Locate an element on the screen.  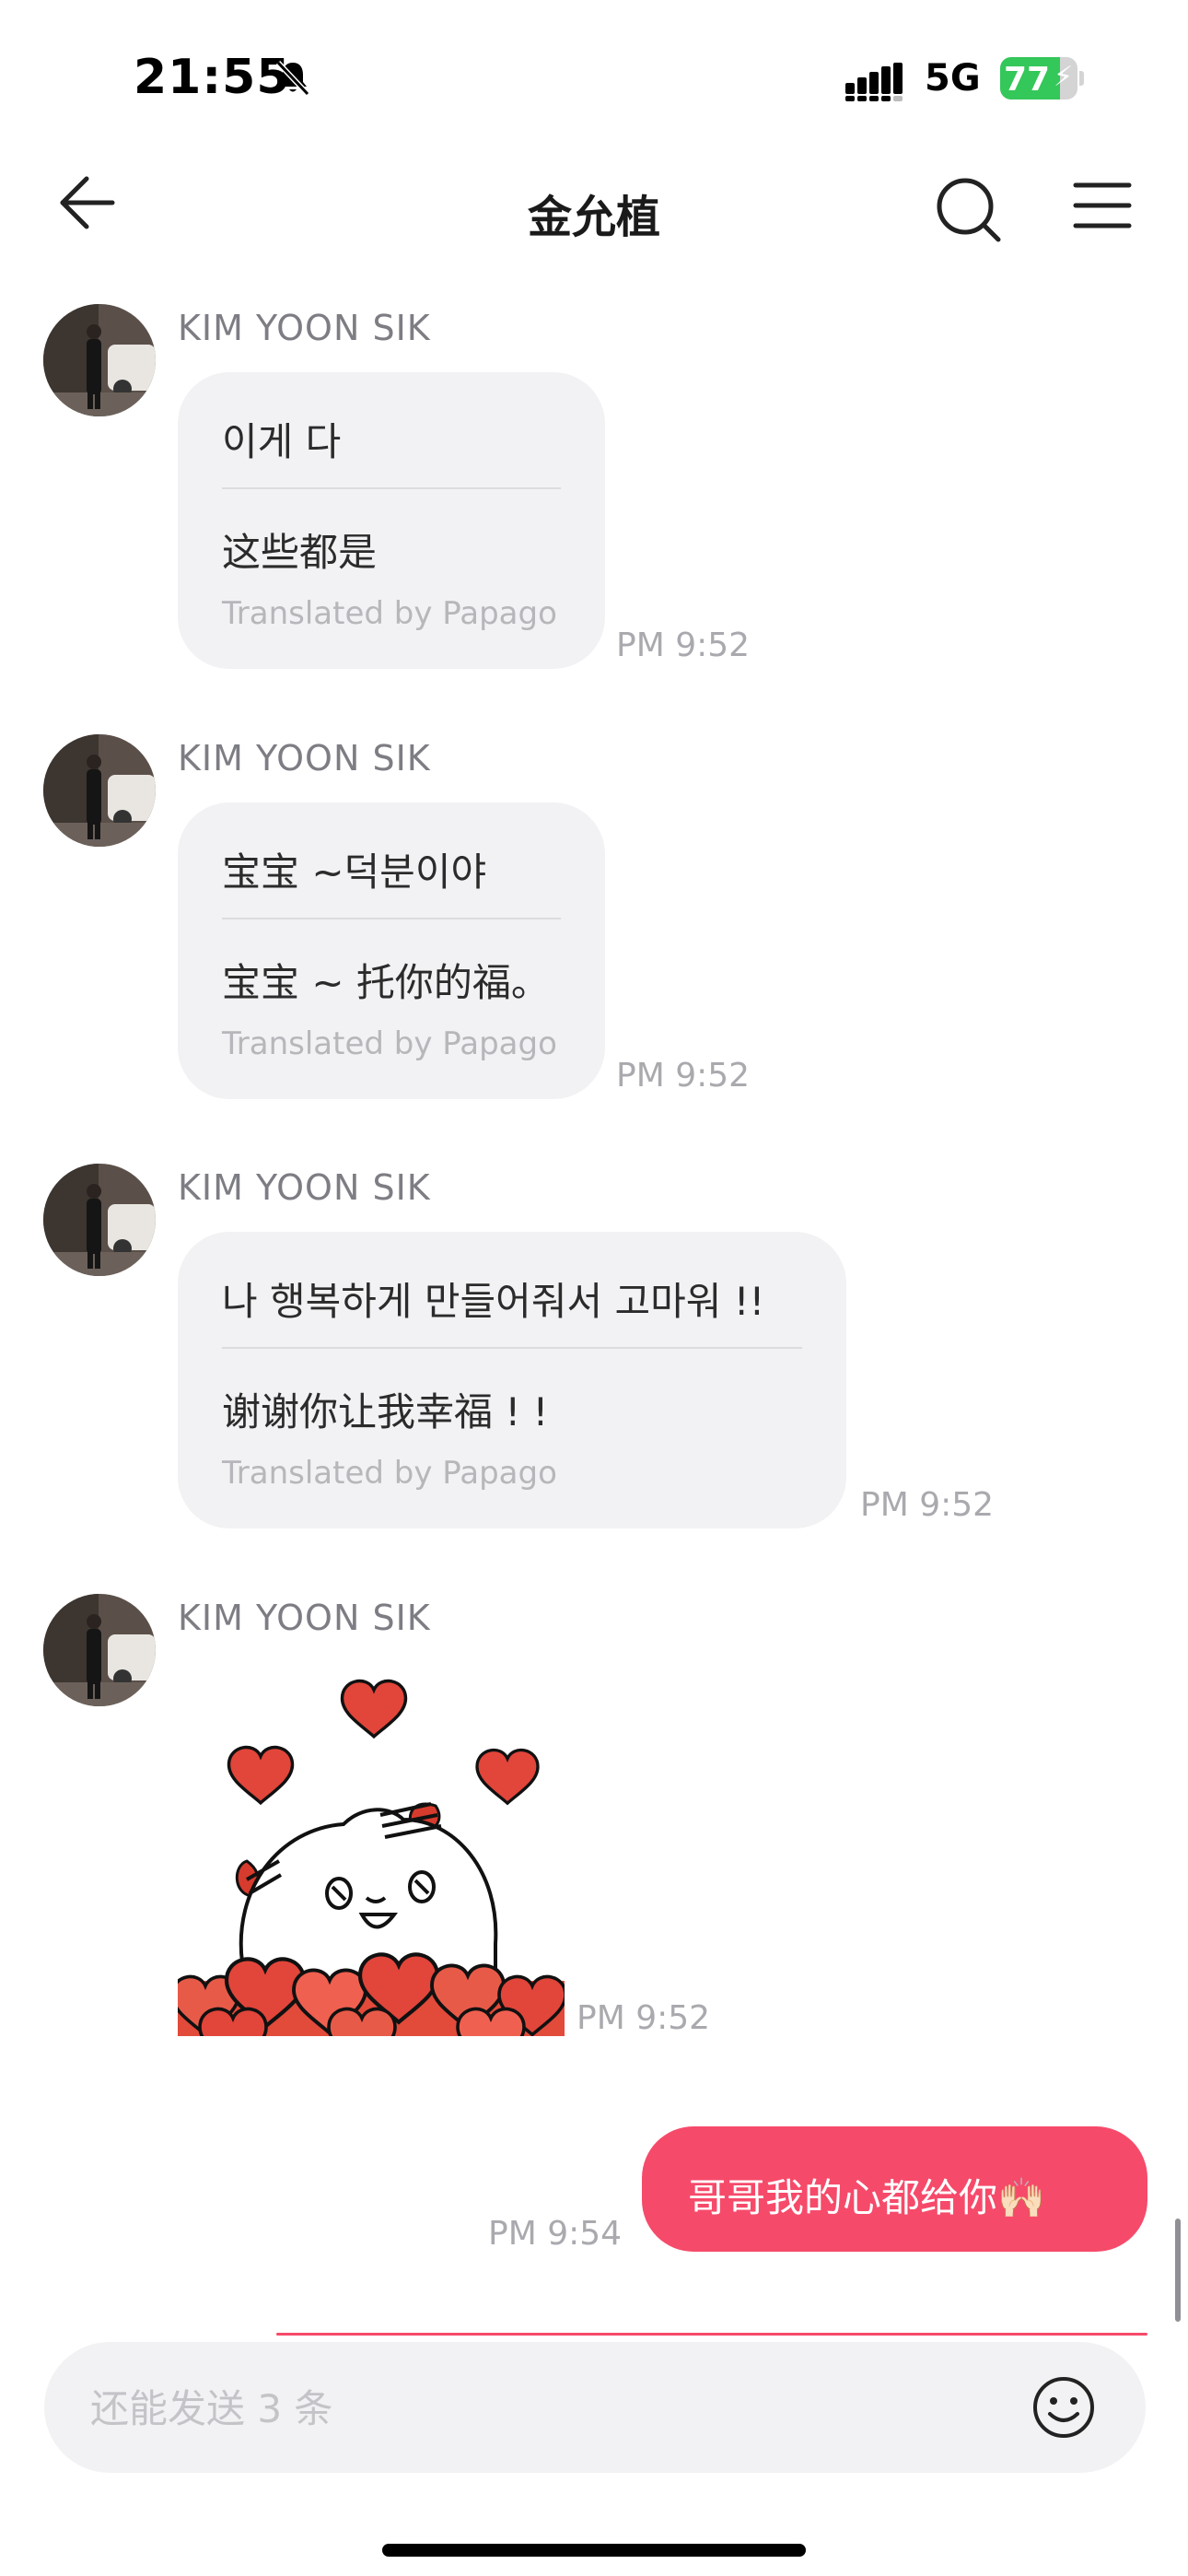
battery-percent: 77 is located at coordinates (1027, 80).